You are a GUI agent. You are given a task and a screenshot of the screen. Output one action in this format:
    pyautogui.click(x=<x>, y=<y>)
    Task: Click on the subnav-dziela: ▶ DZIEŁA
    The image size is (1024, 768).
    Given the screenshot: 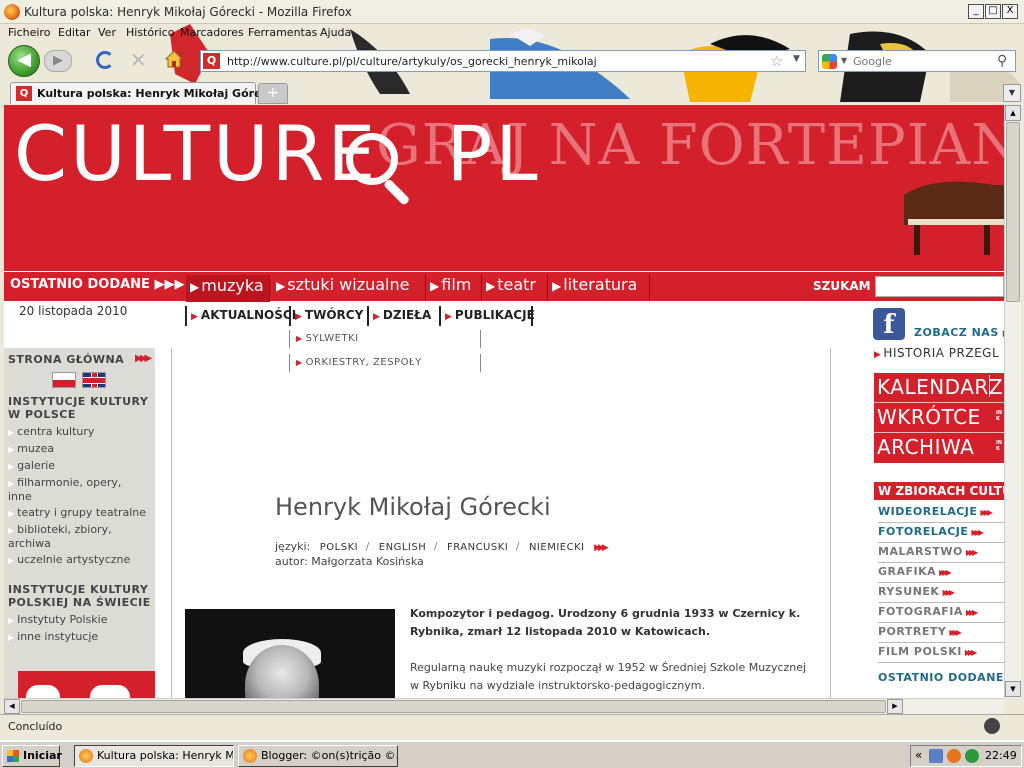 What is the action you would take?
    pyautogui.click(x=399, y=316)
    